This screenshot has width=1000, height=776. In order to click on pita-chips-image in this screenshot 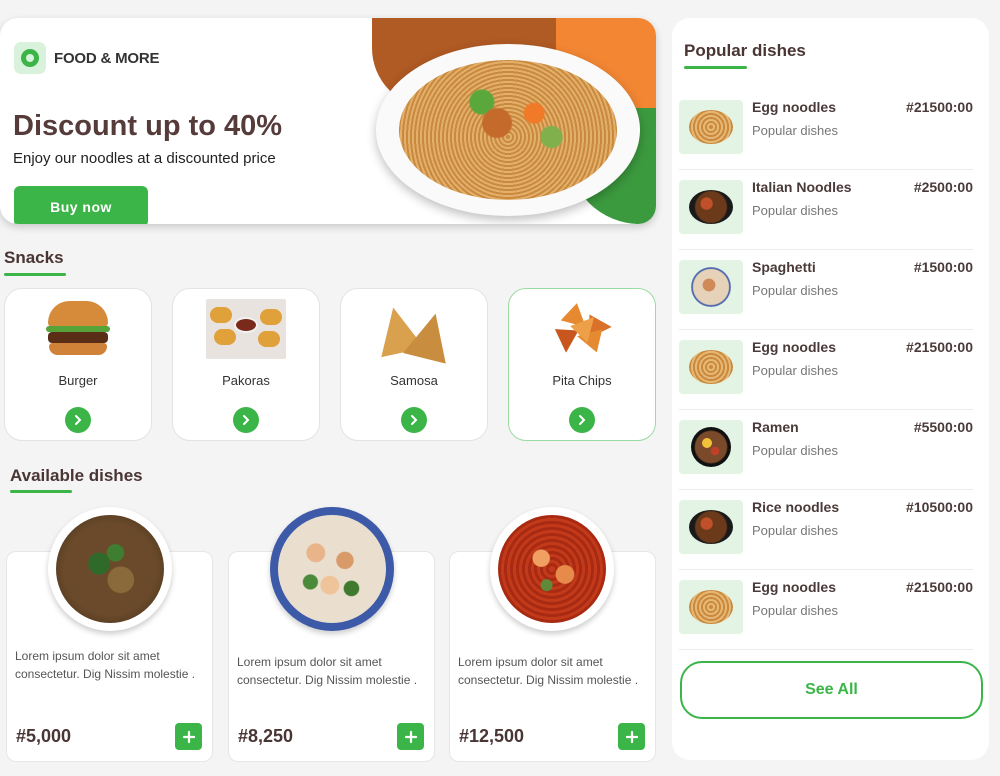, I will do `click(582, 329)`.